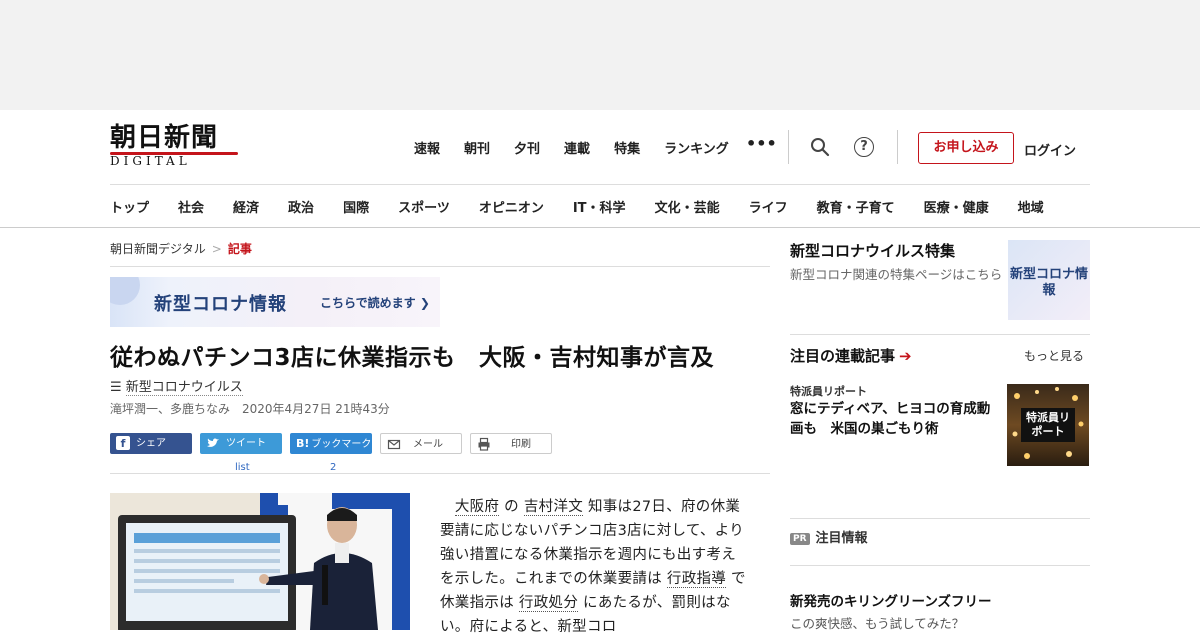 This screenshot has height=639, width=1200. Describe the element at coordinates (341, 444) in the screenshot. I see `hatena-share-label: ブックマーク` at that location.